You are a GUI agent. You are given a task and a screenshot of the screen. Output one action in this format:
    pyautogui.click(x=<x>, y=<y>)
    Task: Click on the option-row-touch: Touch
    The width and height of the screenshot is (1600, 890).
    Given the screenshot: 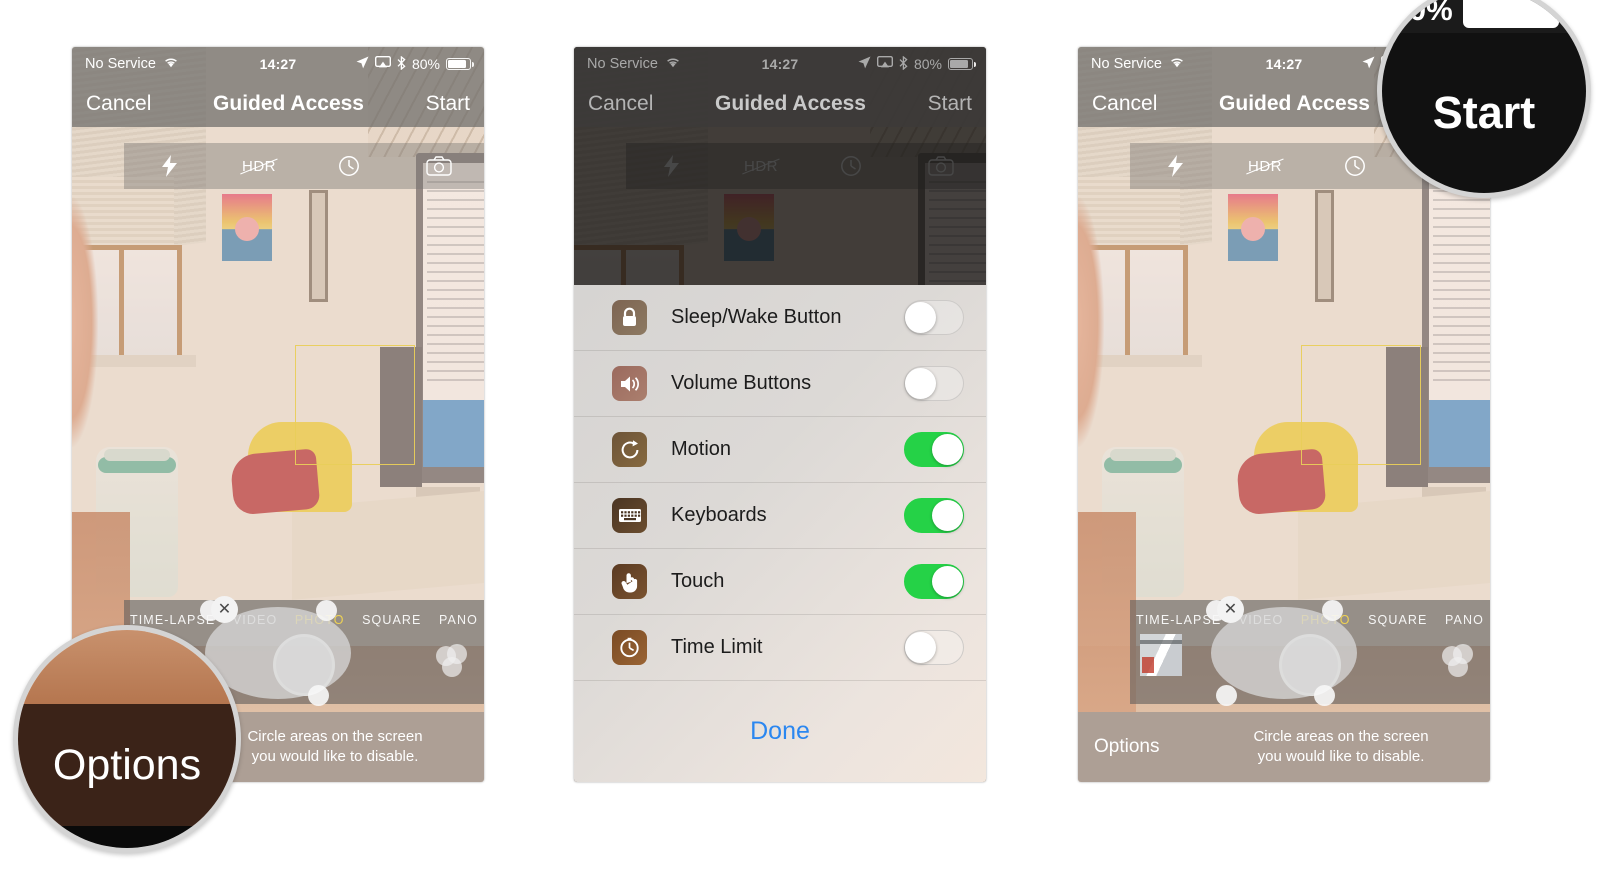 What is the action you would take?
    pyautogui.click(x=780, y=582)
    